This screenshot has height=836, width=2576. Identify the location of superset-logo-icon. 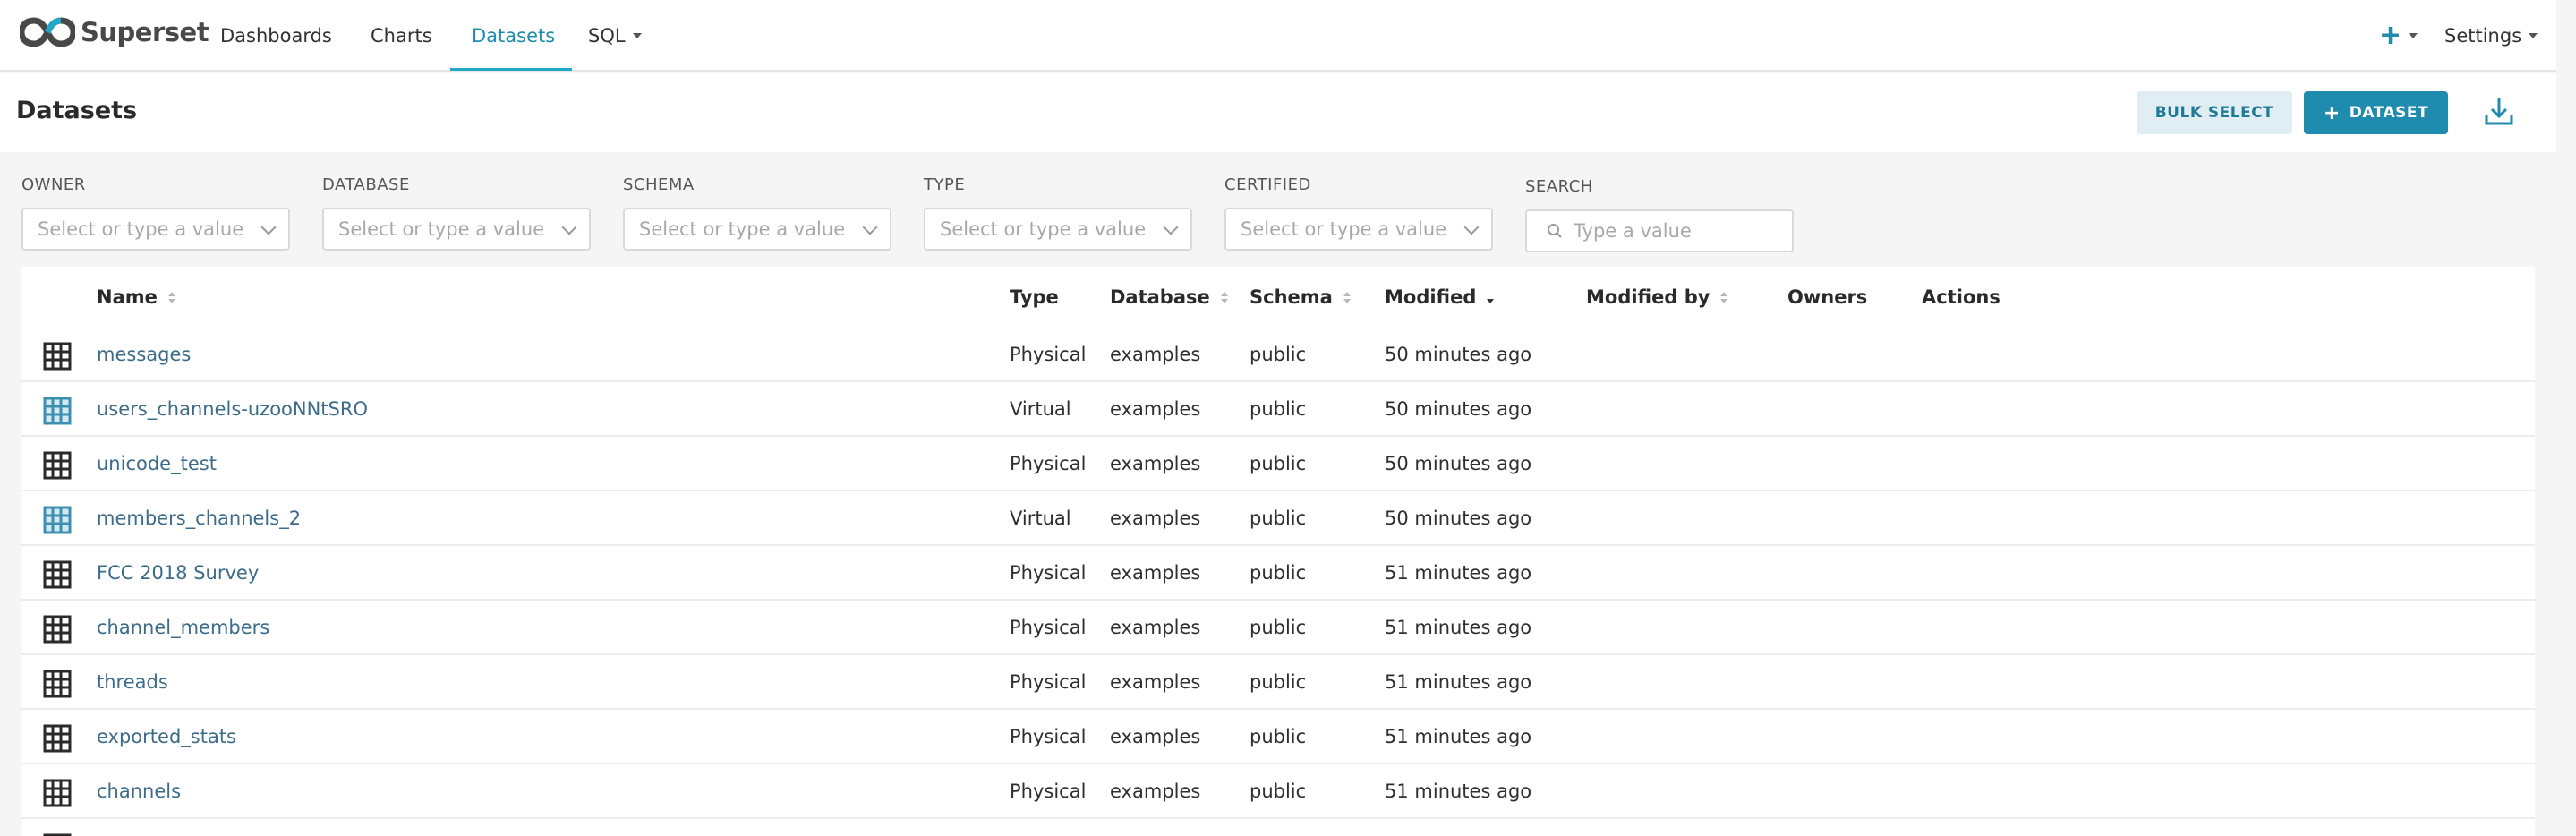
(47, 32).